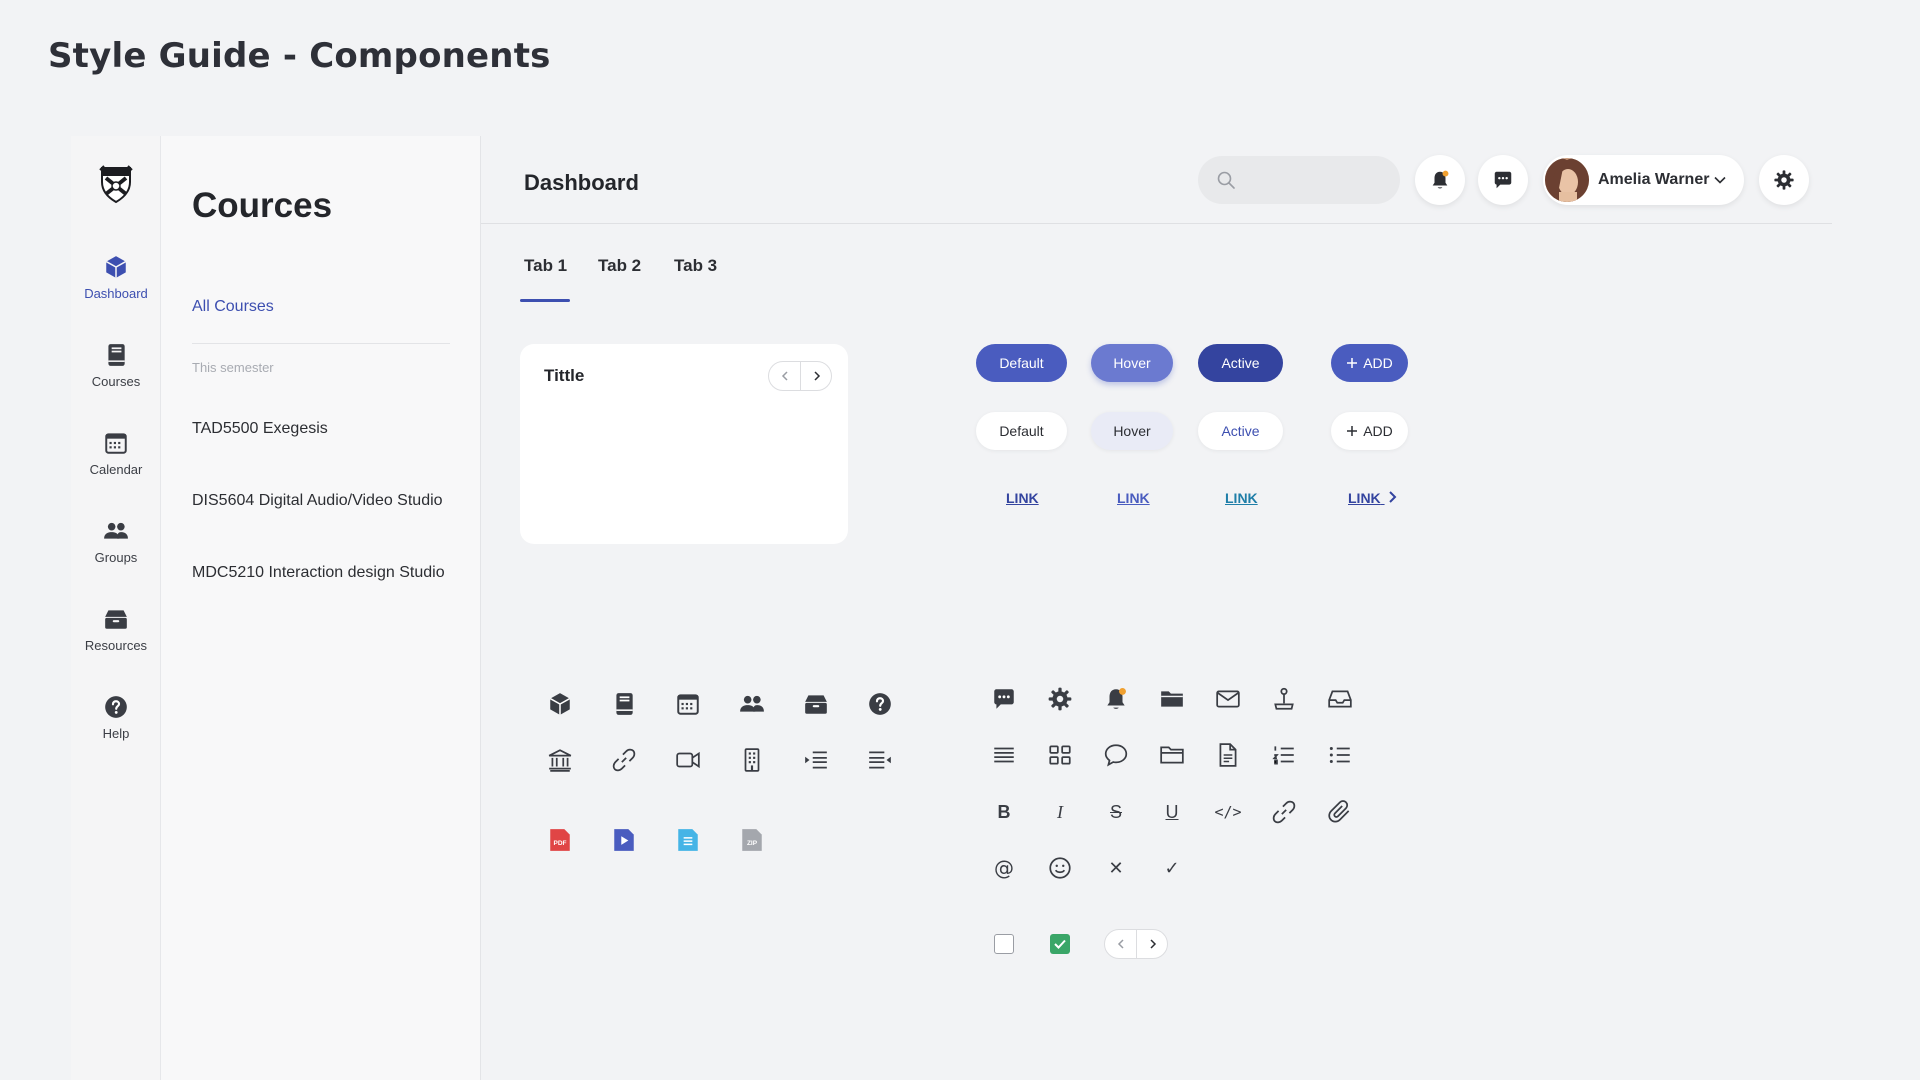 This screenshot has width=1920, height=1080. Describe the element at coordinates (116, 381) in the screenshot. I see `rail-item-label: Courses` at that location.